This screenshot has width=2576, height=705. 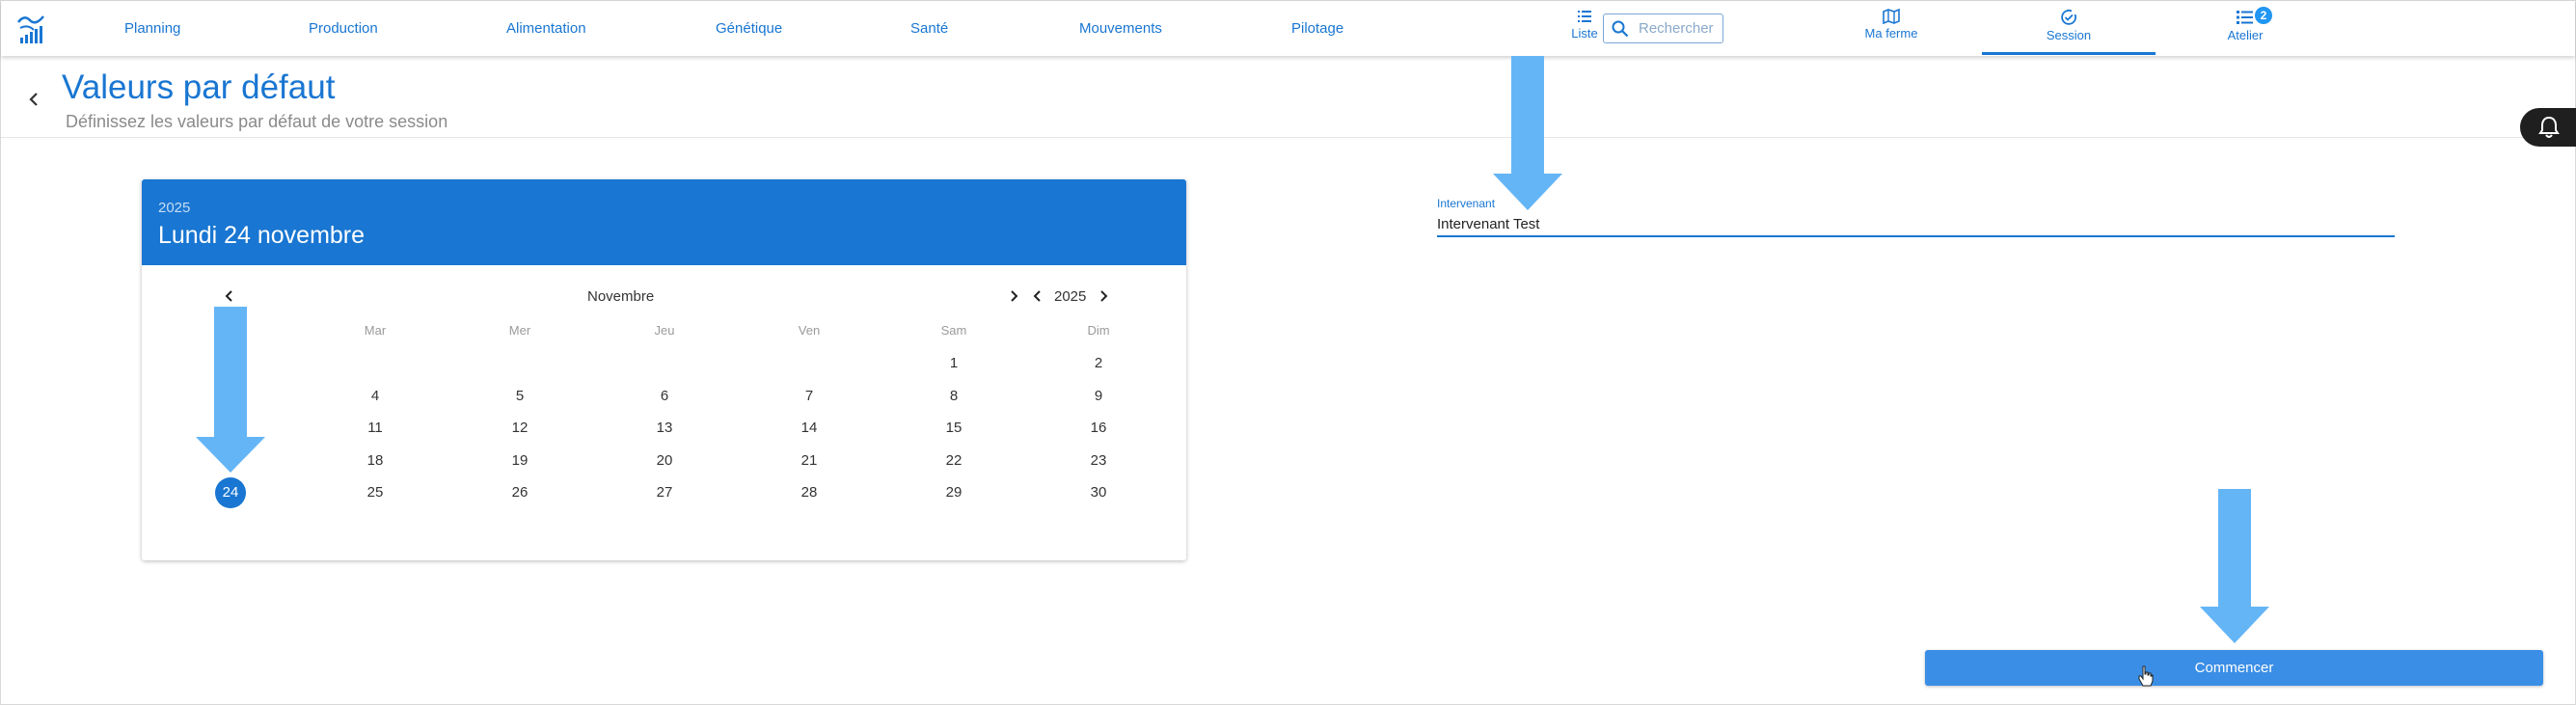 I want to click on calendar-day: 14, so click(x=809, y=429).